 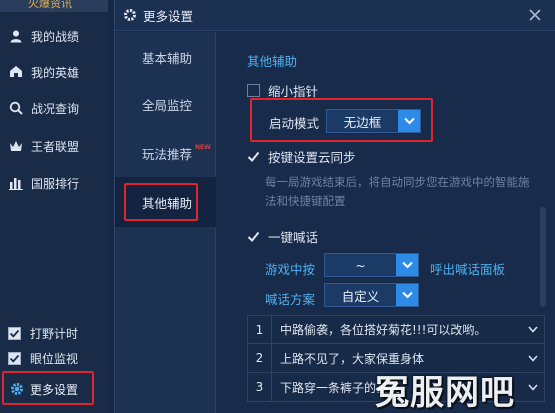 What do you see at coordinates (445, 393) in the screenshot?
I see `watermark: 冤服网吧` at bounding box center [445, 393].